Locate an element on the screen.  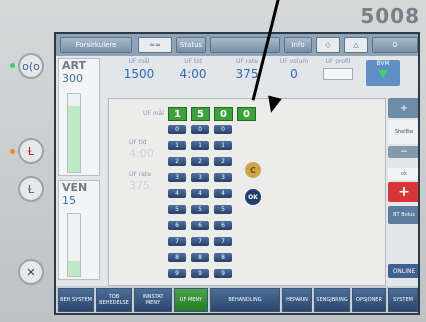
up-button: + is located at coordinates (403, 108).